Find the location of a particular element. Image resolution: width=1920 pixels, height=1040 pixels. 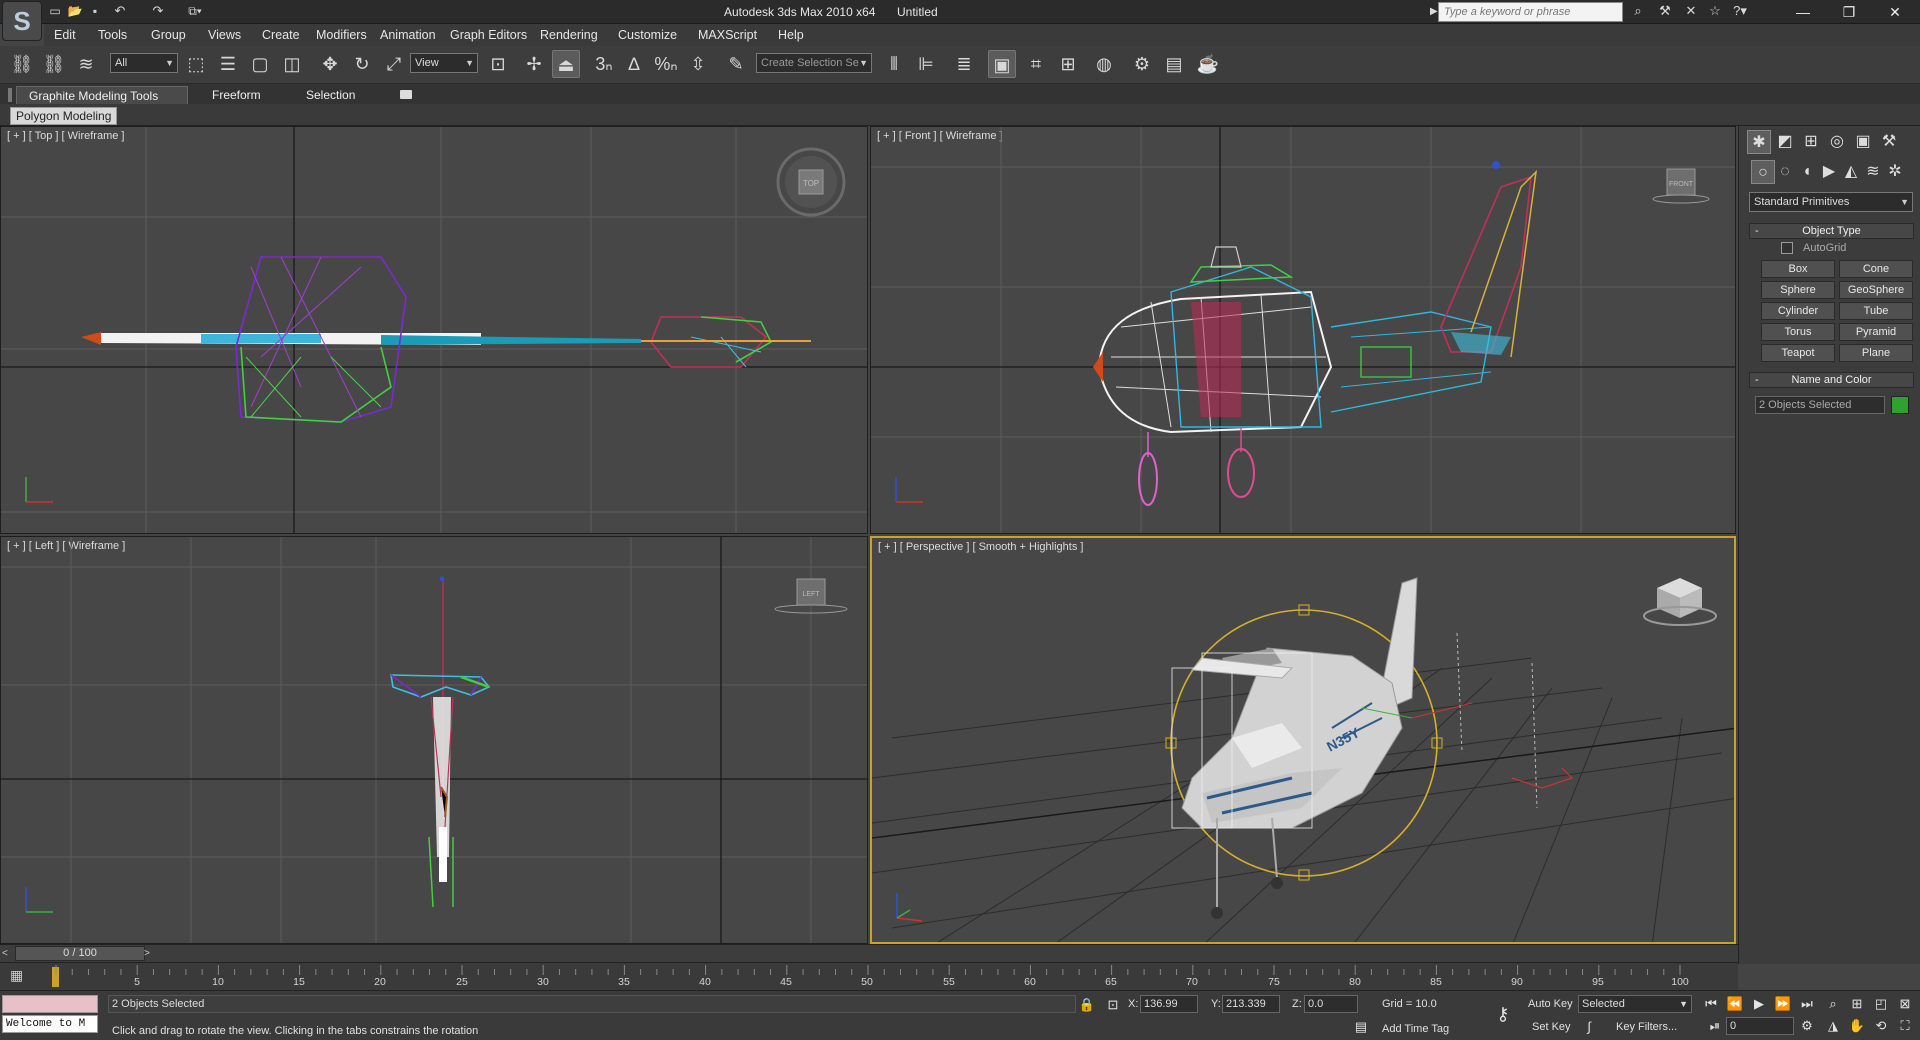

help-icon: ?▾ is located at coordinates (1740, 11).